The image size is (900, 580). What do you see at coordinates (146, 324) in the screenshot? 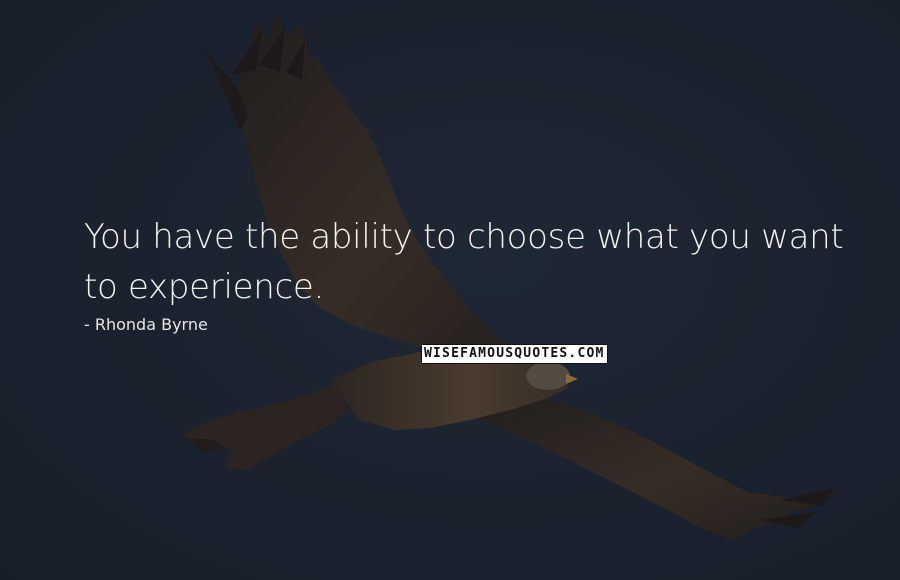
I see `quote-author: - Rhonda Byrne` at bounding box center [146, 324].